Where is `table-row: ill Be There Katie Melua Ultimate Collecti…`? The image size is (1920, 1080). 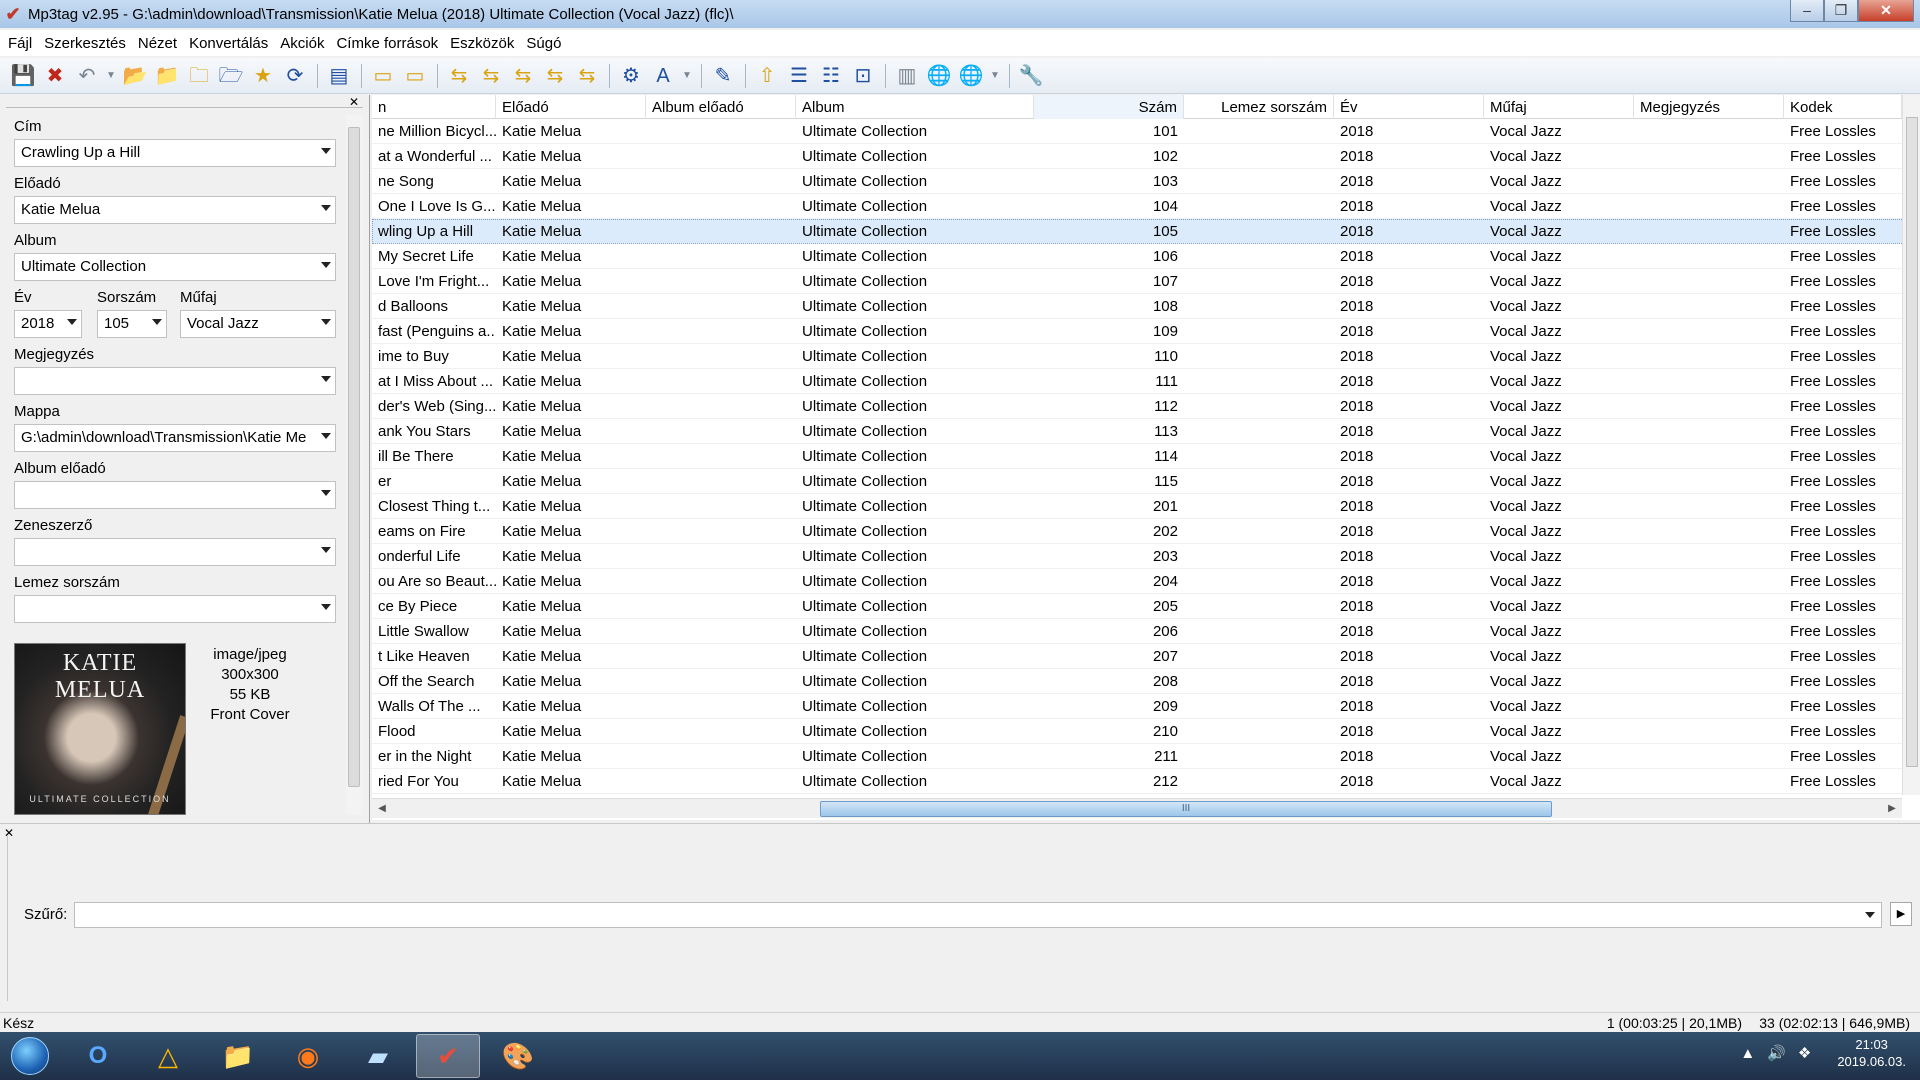 table-row: ill Be There Katie Melua Ultimate Collecti… is located at coordinates (1146, 456).